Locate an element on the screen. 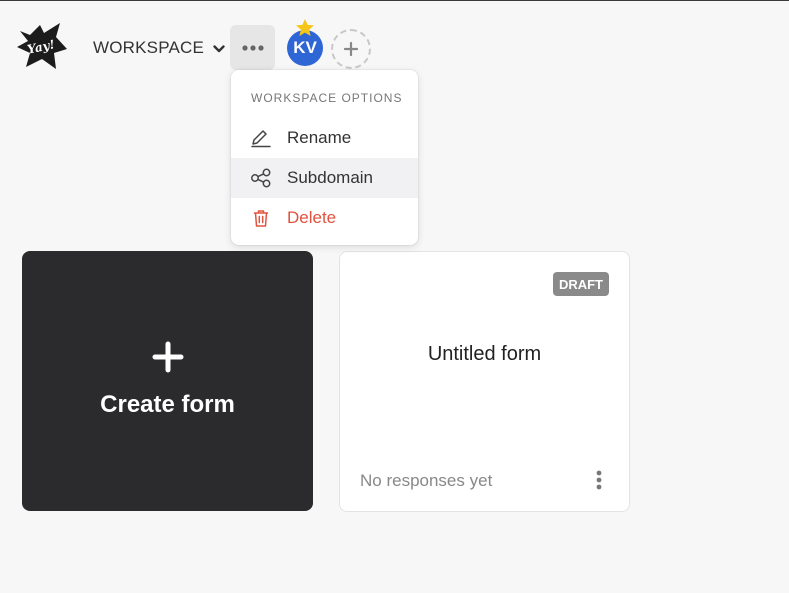 The width and height of the screenshot is (789, 593). workspace-label: WORKSPACE is located at coordinates (149, 47).